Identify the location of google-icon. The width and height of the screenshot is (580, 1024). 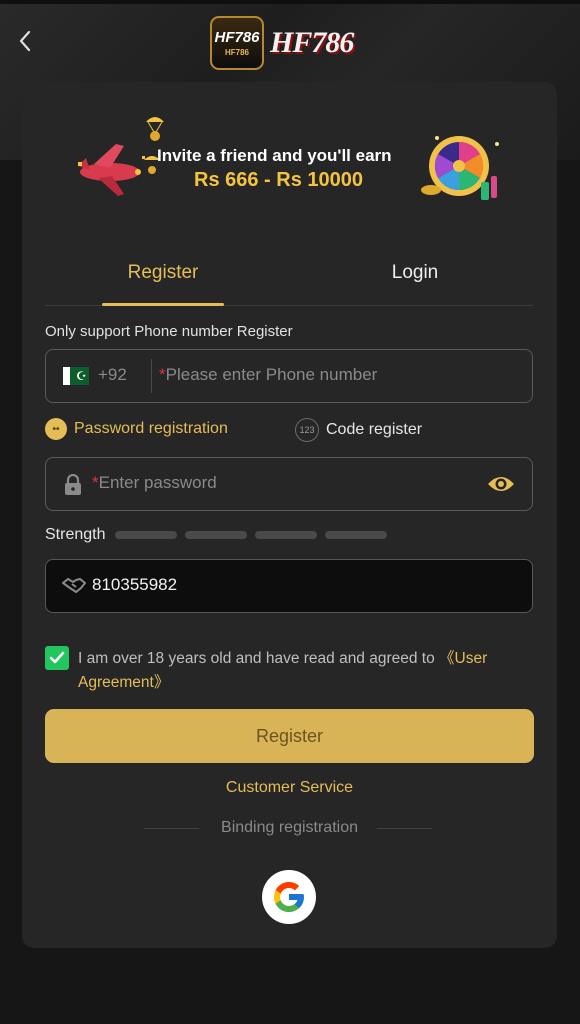
(289, 897).